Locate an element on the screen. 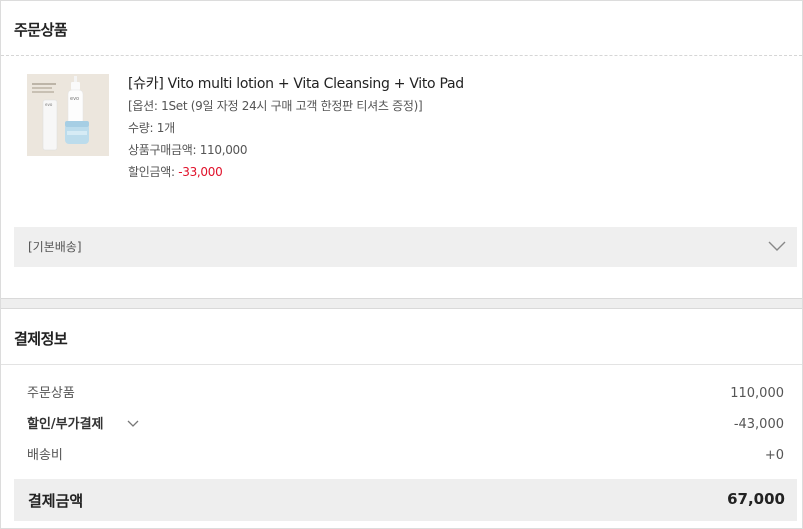 This screenshot has width=803, height=529. total-value: 67,000 is located at coordinates (756, 499).